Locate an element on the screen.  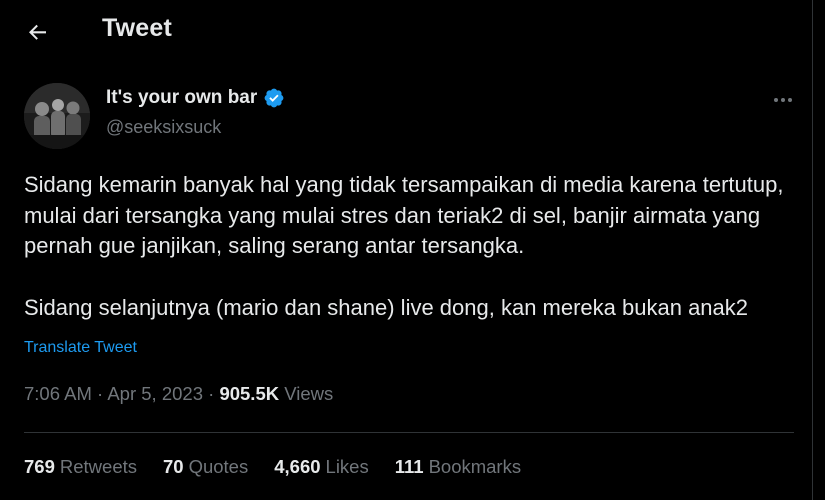
column-border is located at coordinates (812, 250).